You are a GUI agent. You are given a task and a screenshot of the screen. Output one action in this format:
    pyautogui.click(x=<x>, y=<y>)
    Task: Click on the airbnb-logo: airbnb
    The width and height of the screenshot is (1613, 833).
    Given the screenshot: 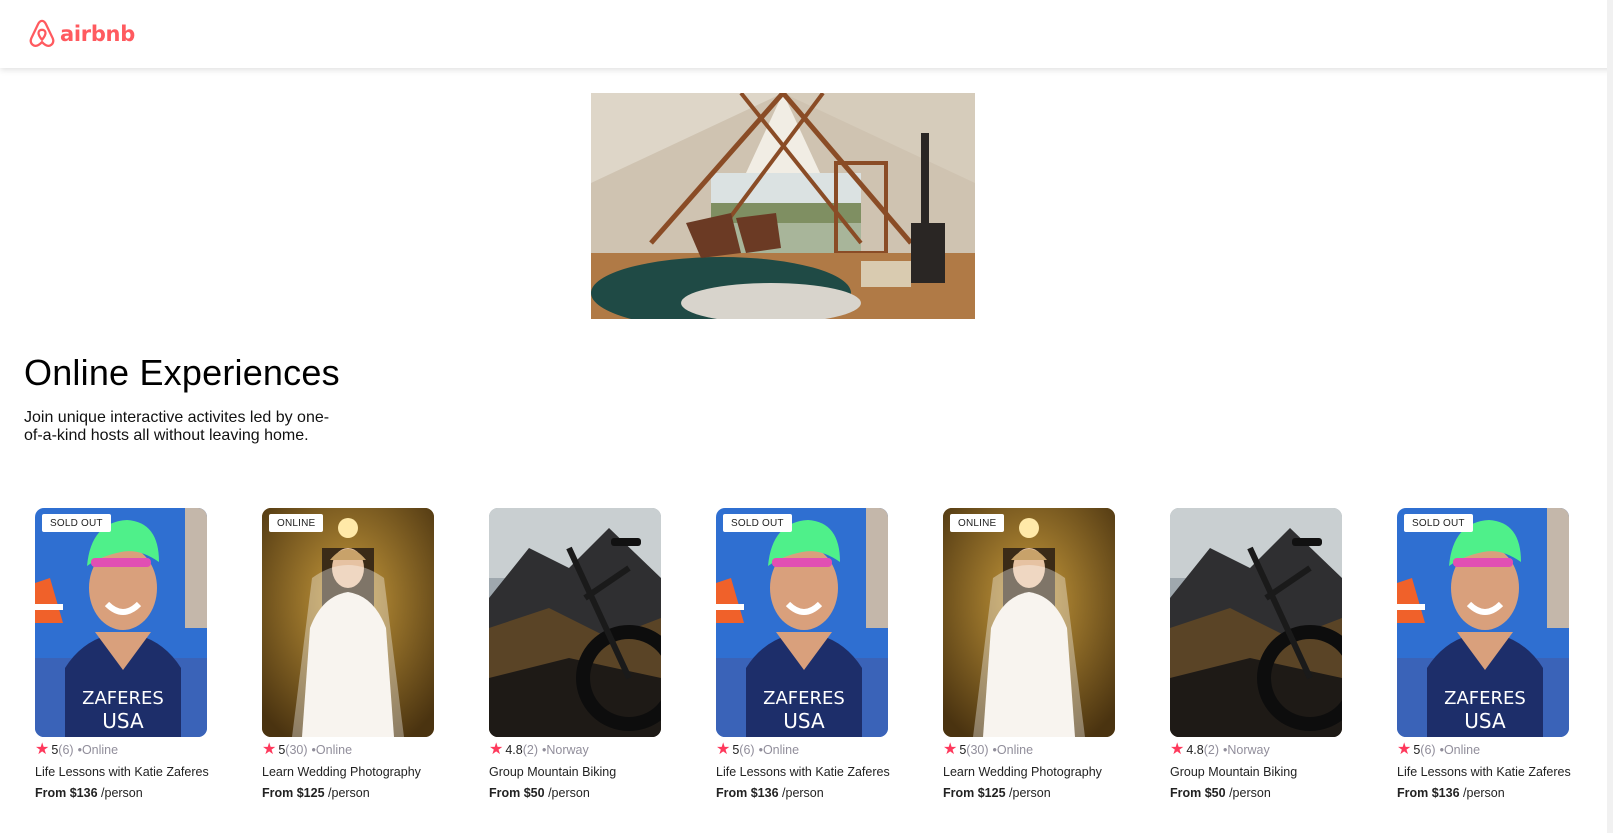 What is the action you would take?
    pyautogui.click(x=81, y=34)
    